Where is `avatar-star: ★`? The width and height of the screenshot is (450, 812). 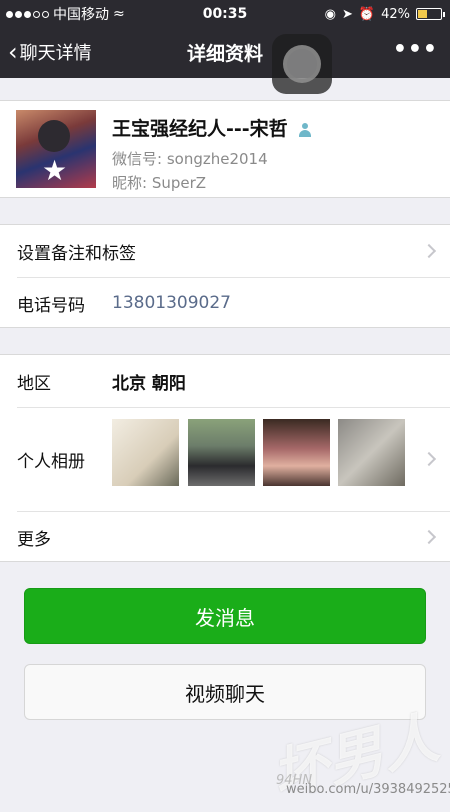
avatar-star: ★ is located at coordinates (55, 170).